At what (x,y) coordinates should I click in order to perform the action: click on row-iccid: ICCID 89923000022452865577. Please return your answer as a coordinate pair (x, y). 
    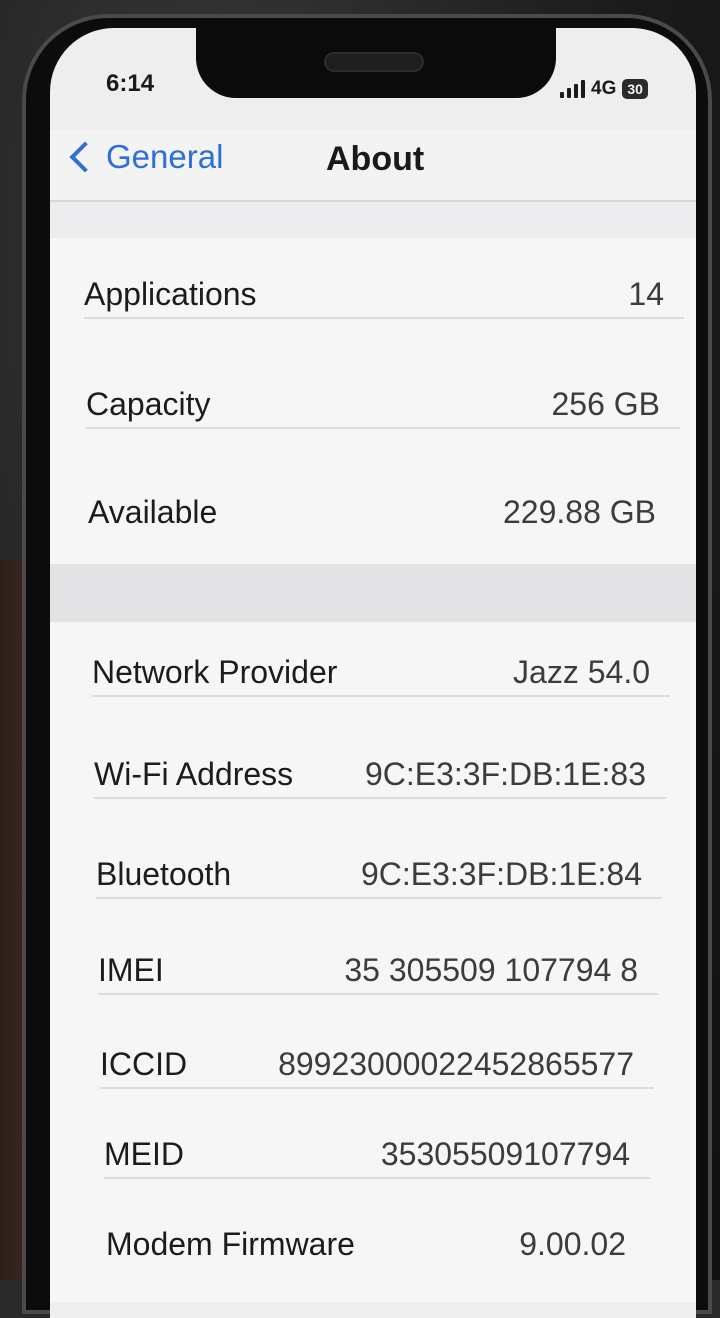
    Looking at the image, I should click on (377, 1067).